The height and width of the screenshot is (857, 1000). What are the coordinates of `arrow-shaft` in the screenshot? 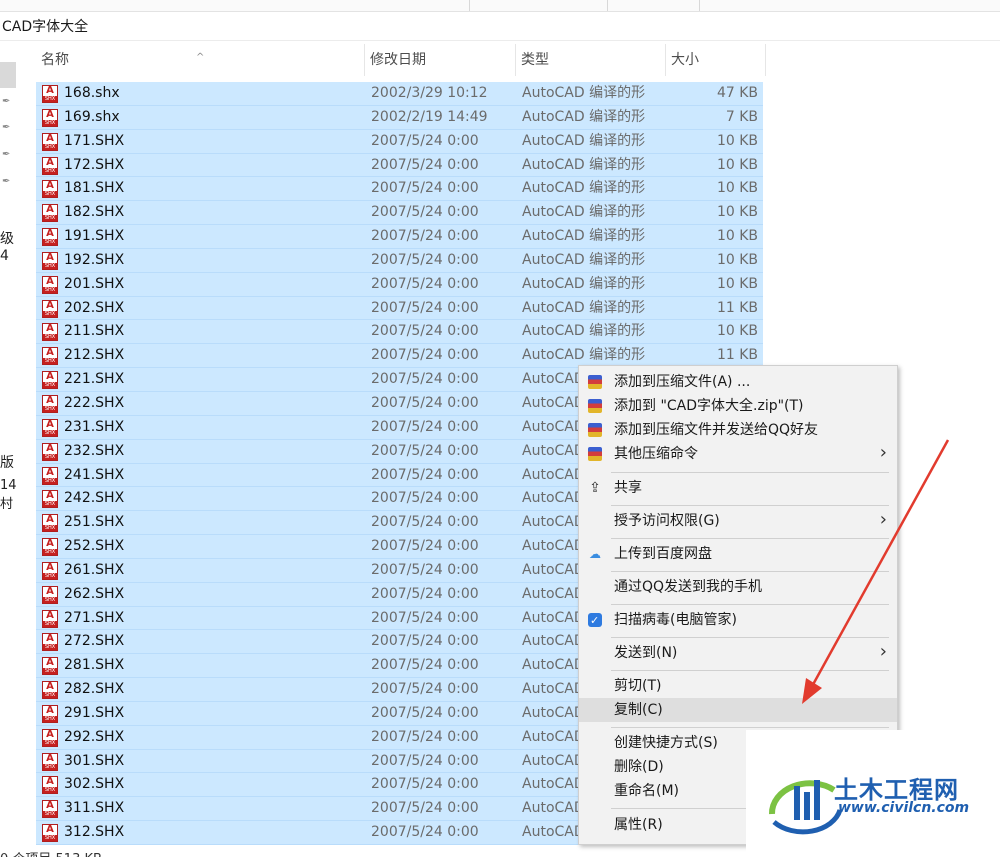 It's located at (879, 565).